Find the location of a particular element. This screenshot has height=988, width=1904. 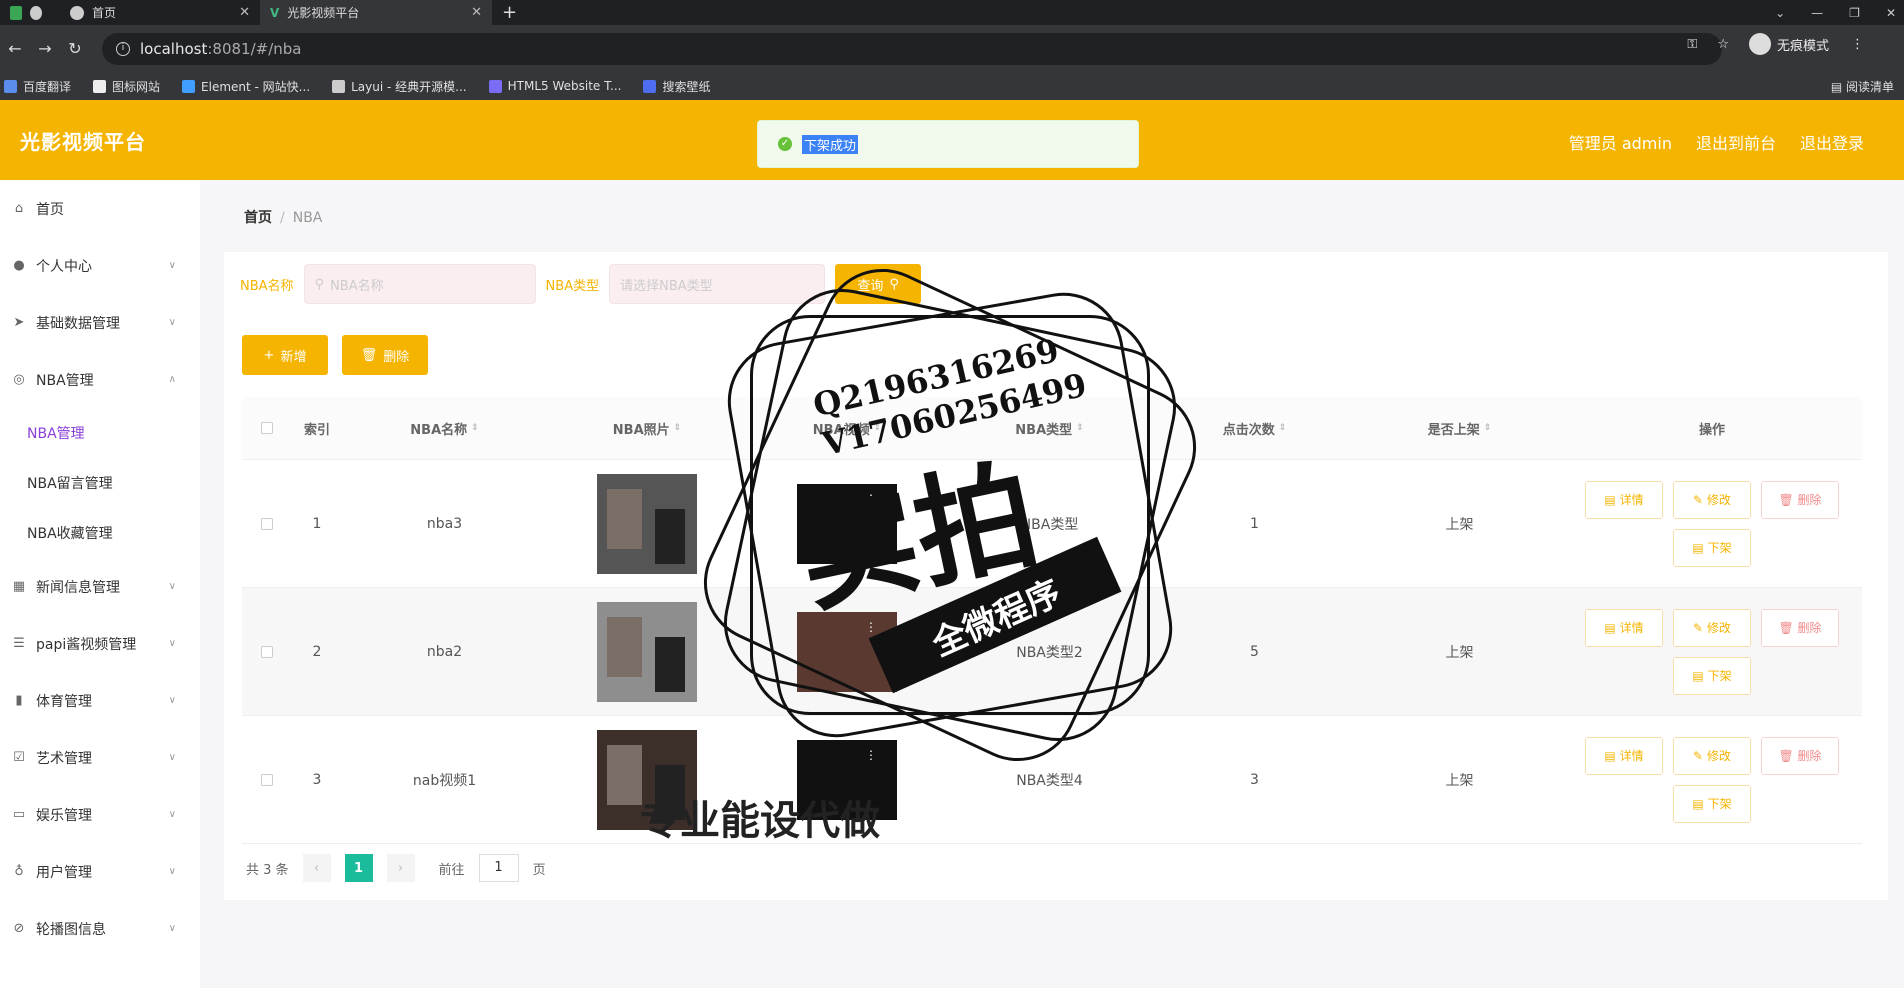

sidebar-item-entertainment: ▭ 娱乐管理 ∨ is located at coordinates (100, 814).